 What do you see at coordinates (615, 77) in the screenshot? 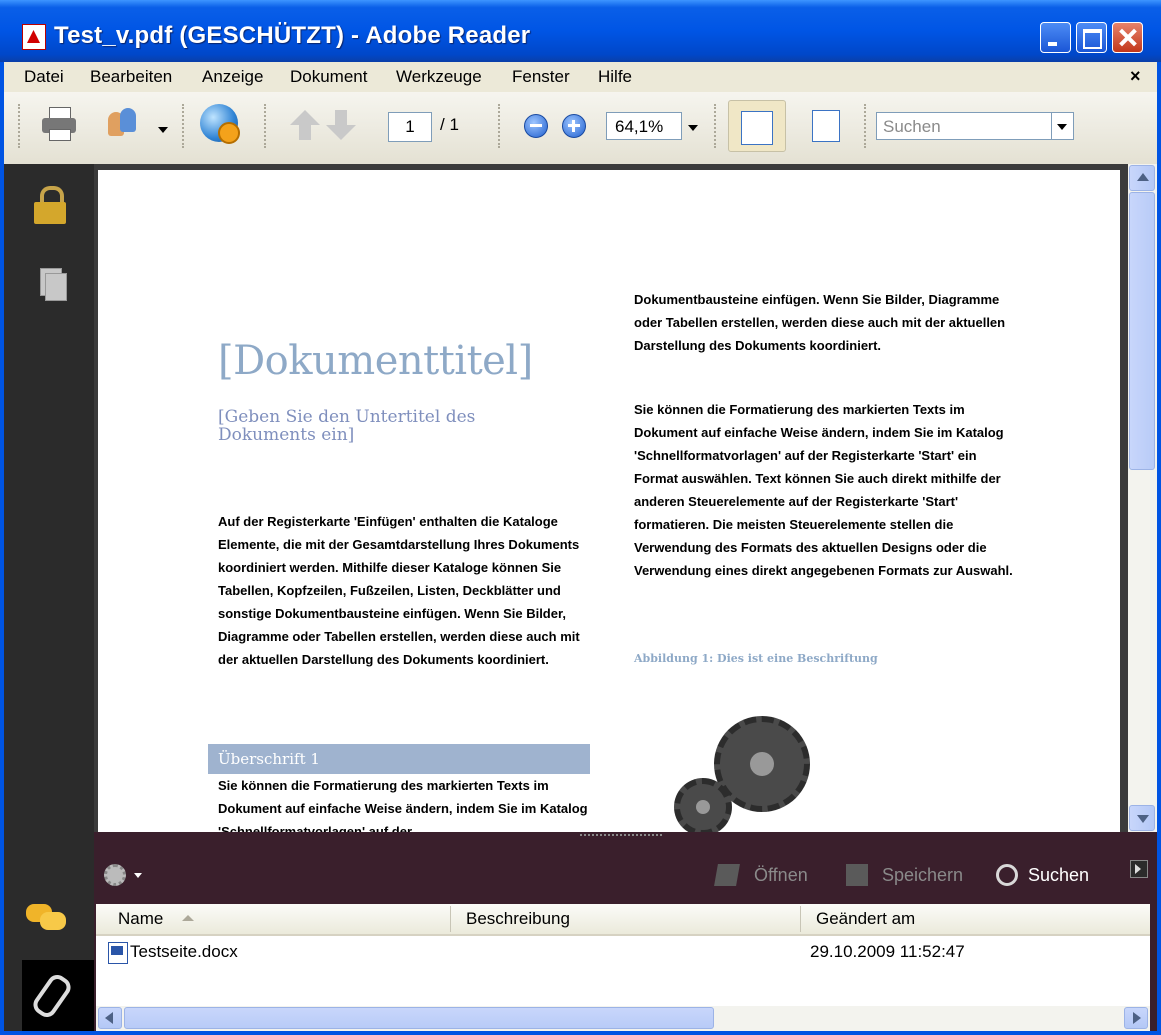
I see `menu-hilfe: Hilfe` at bounding box center [615, 77].